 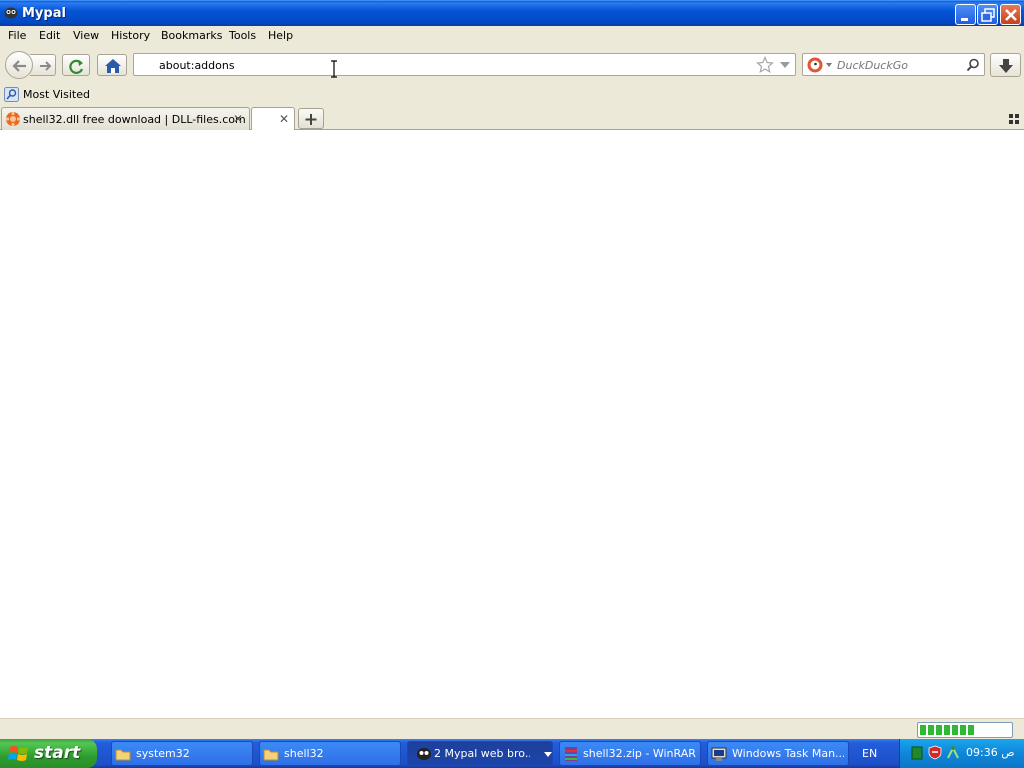 I want to click on minimize-icon, so click(x=964, y=19).